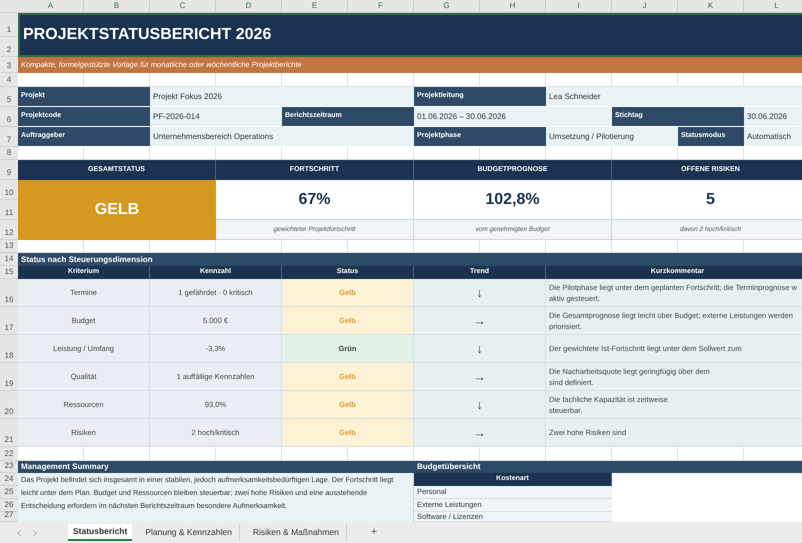 This screenshot has width=802, height=543. What do you see at coordinates (9, 517) in the screenshot?
I see `row-number: 27` at bounding box center [9, 517].